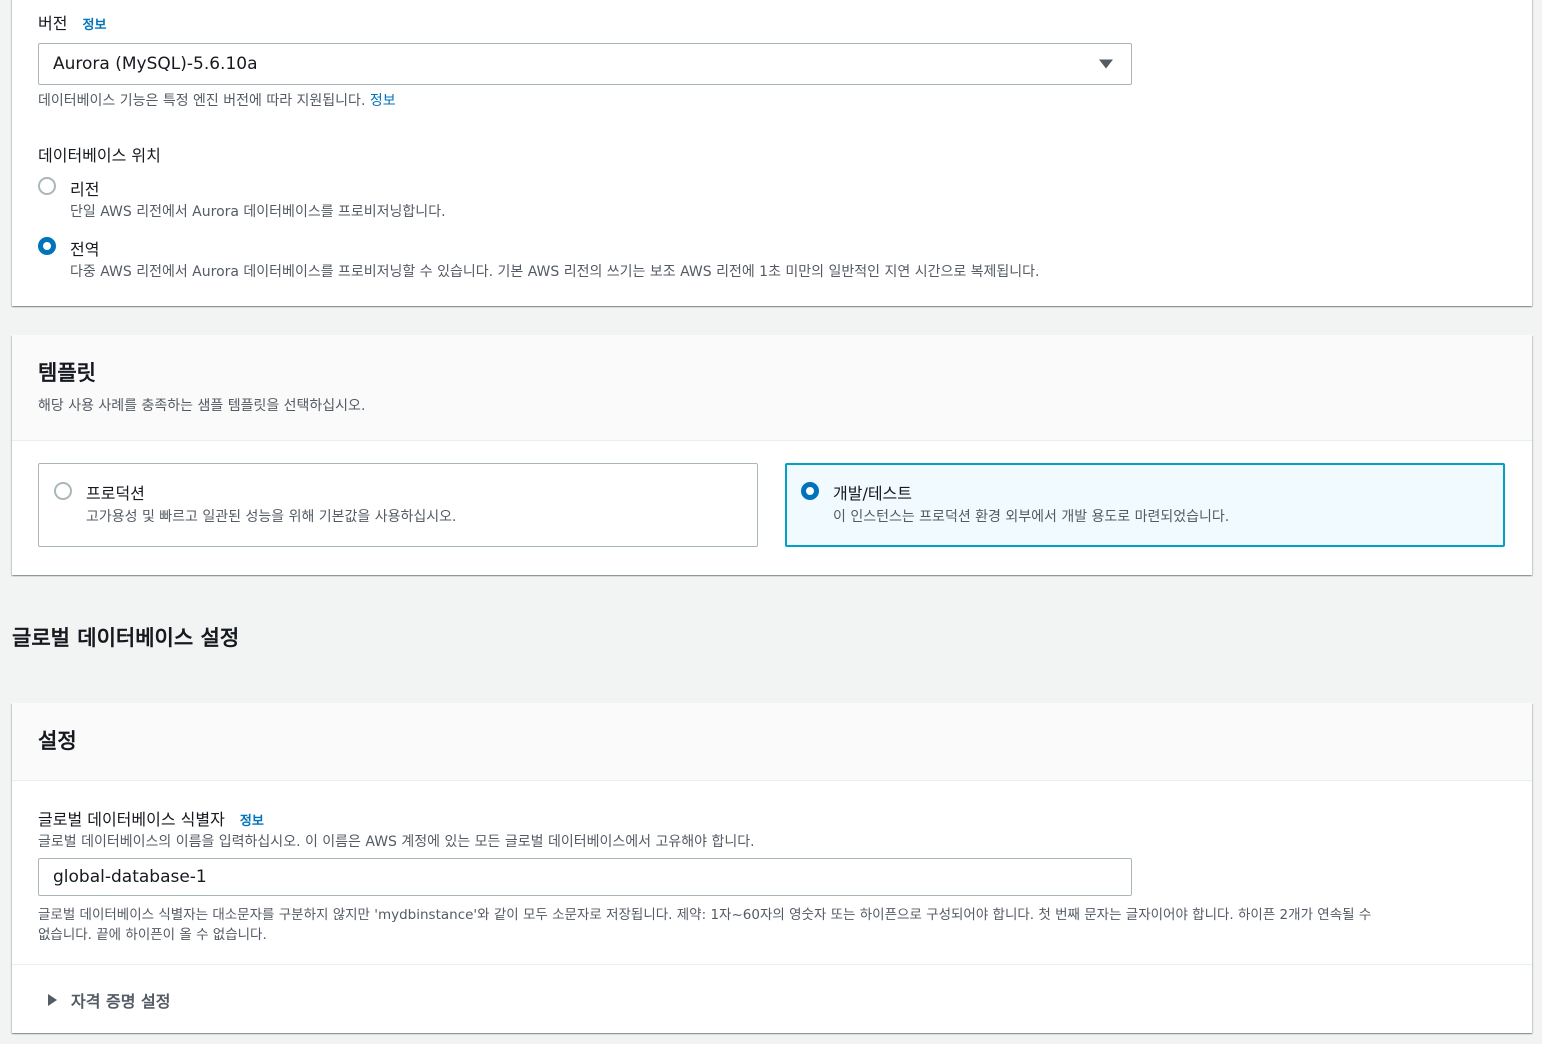 This screenshot has height=1044, width=1542. Describe the element at coordinates (84, 188) in the screenshot. I see `location-region-label: 리전` at that location.